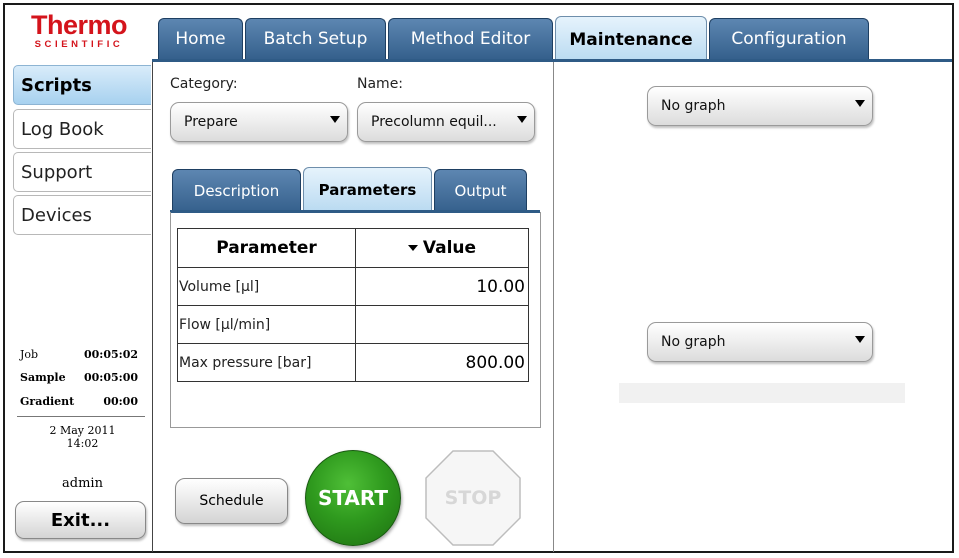  Describe the element at coordinates (204, 84) in the screenshot. I see `category-label: Category:` at that location.